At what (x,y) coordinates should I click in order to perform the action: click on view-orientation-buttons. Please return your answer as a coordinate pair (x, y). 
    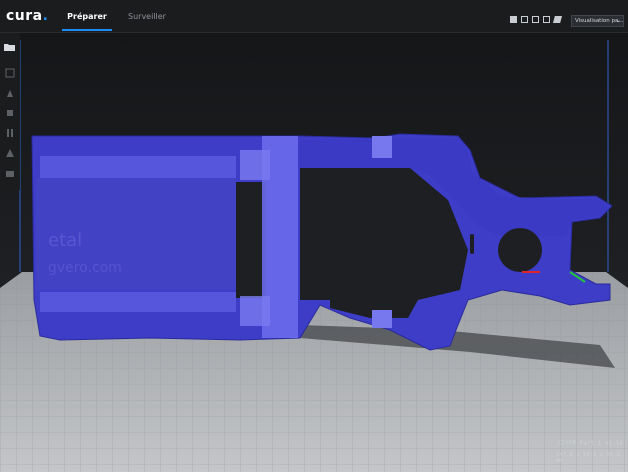
    Looking at the image, I should click on (536, 19).